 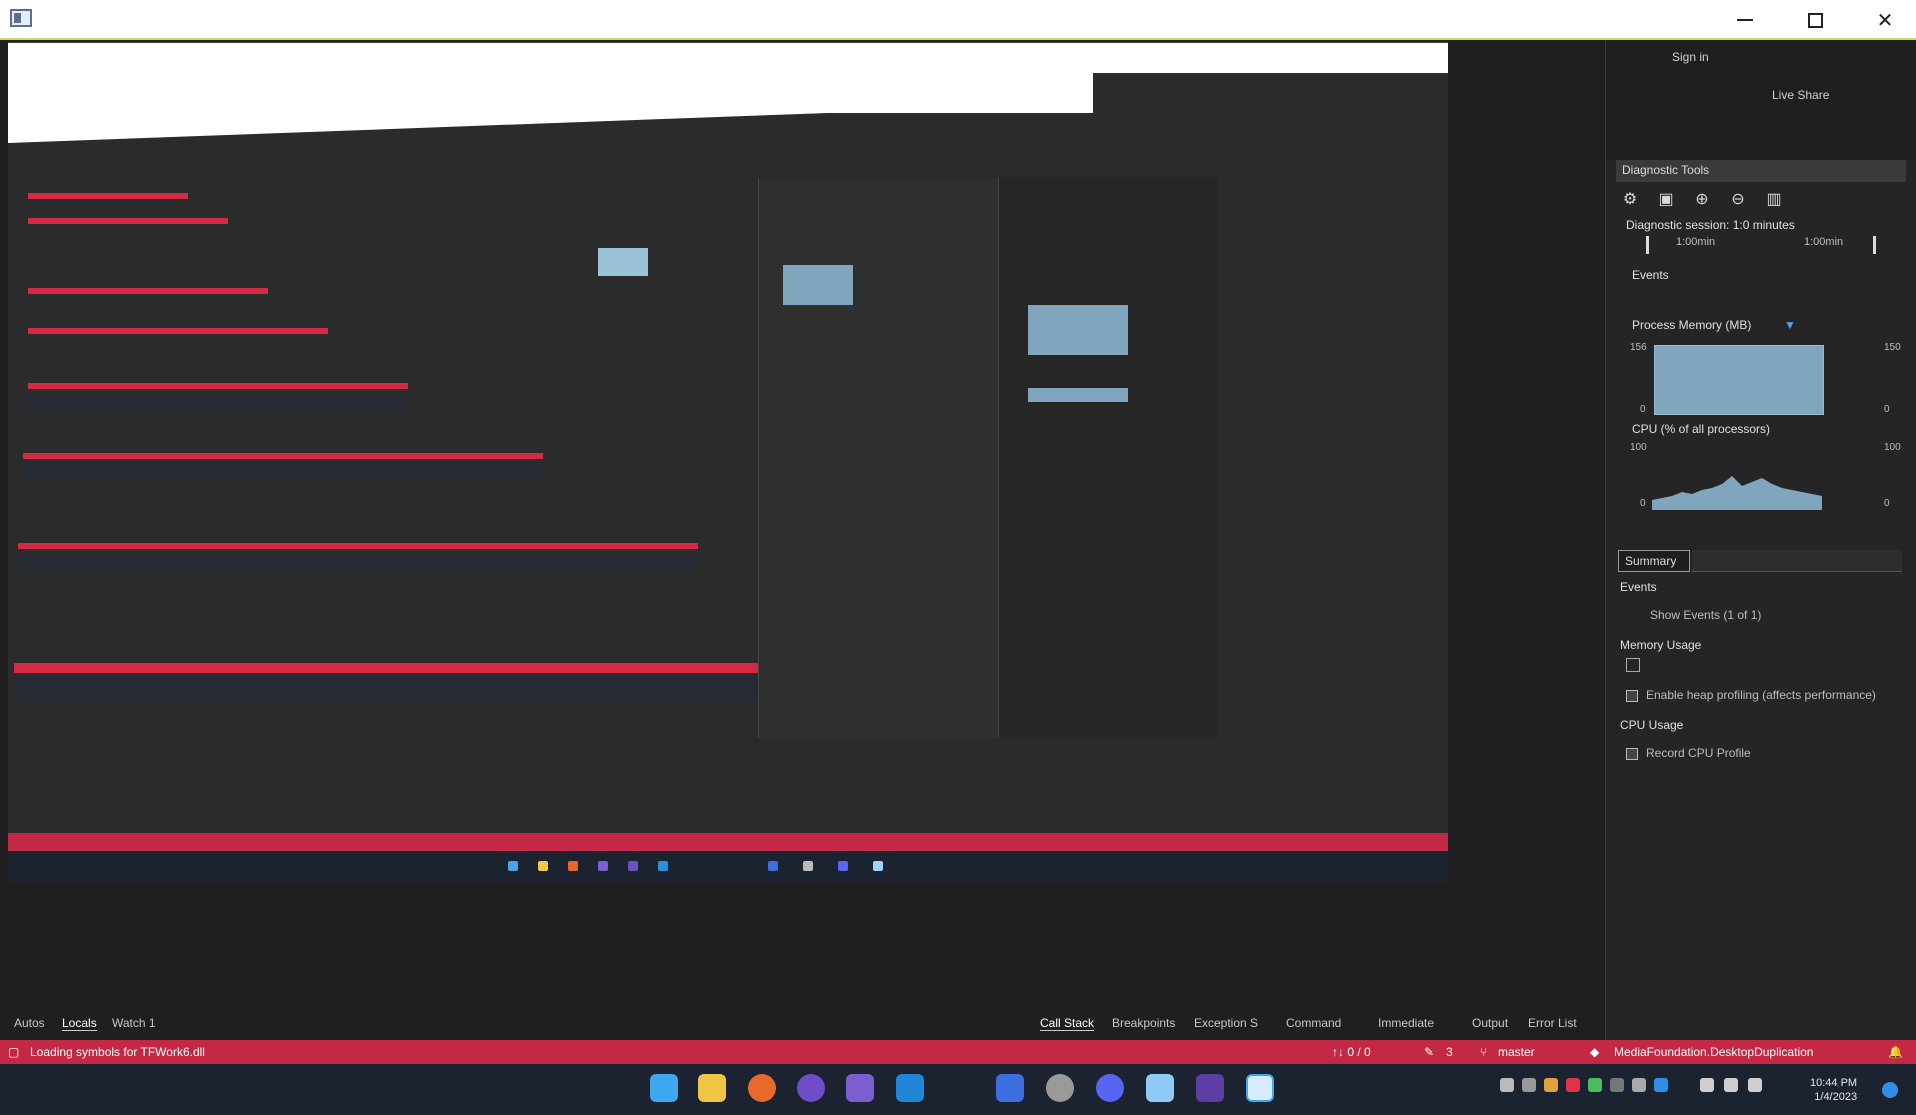 I want to click on minimize-button, so click(x=1745, y=20).